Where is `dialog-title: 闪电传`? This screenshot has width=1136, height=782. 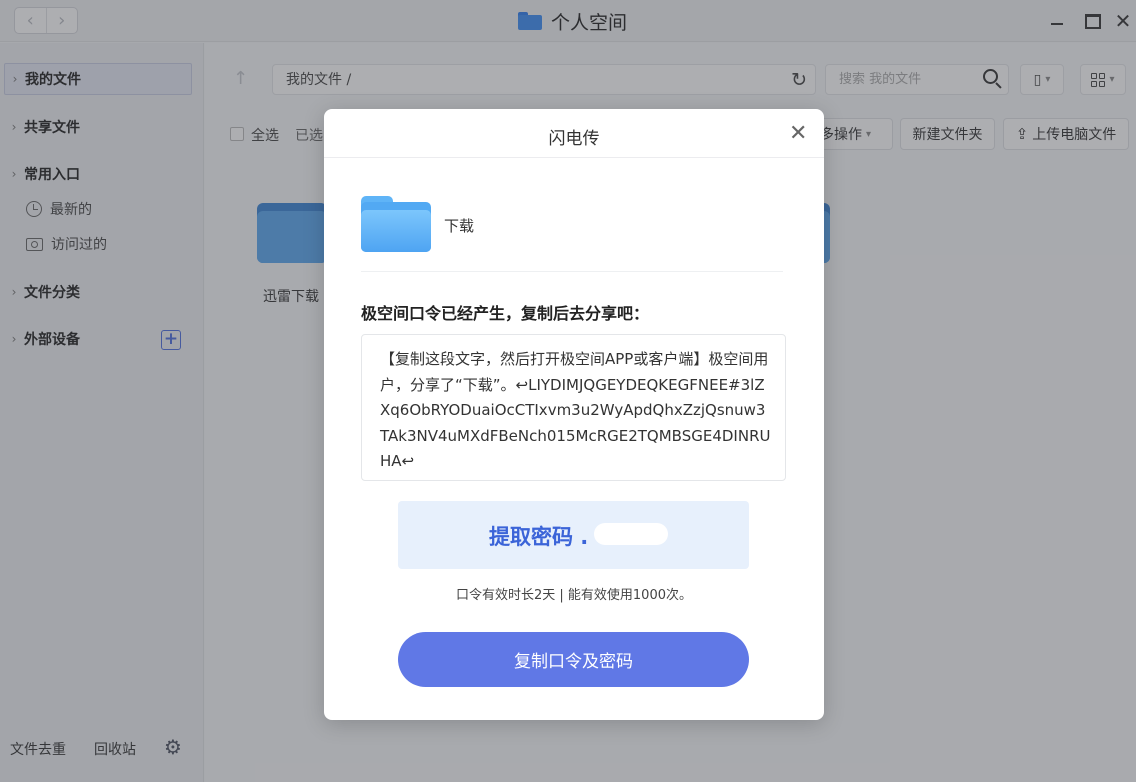
dialog-title: 闪电传 is located at coordinates (574, 139).